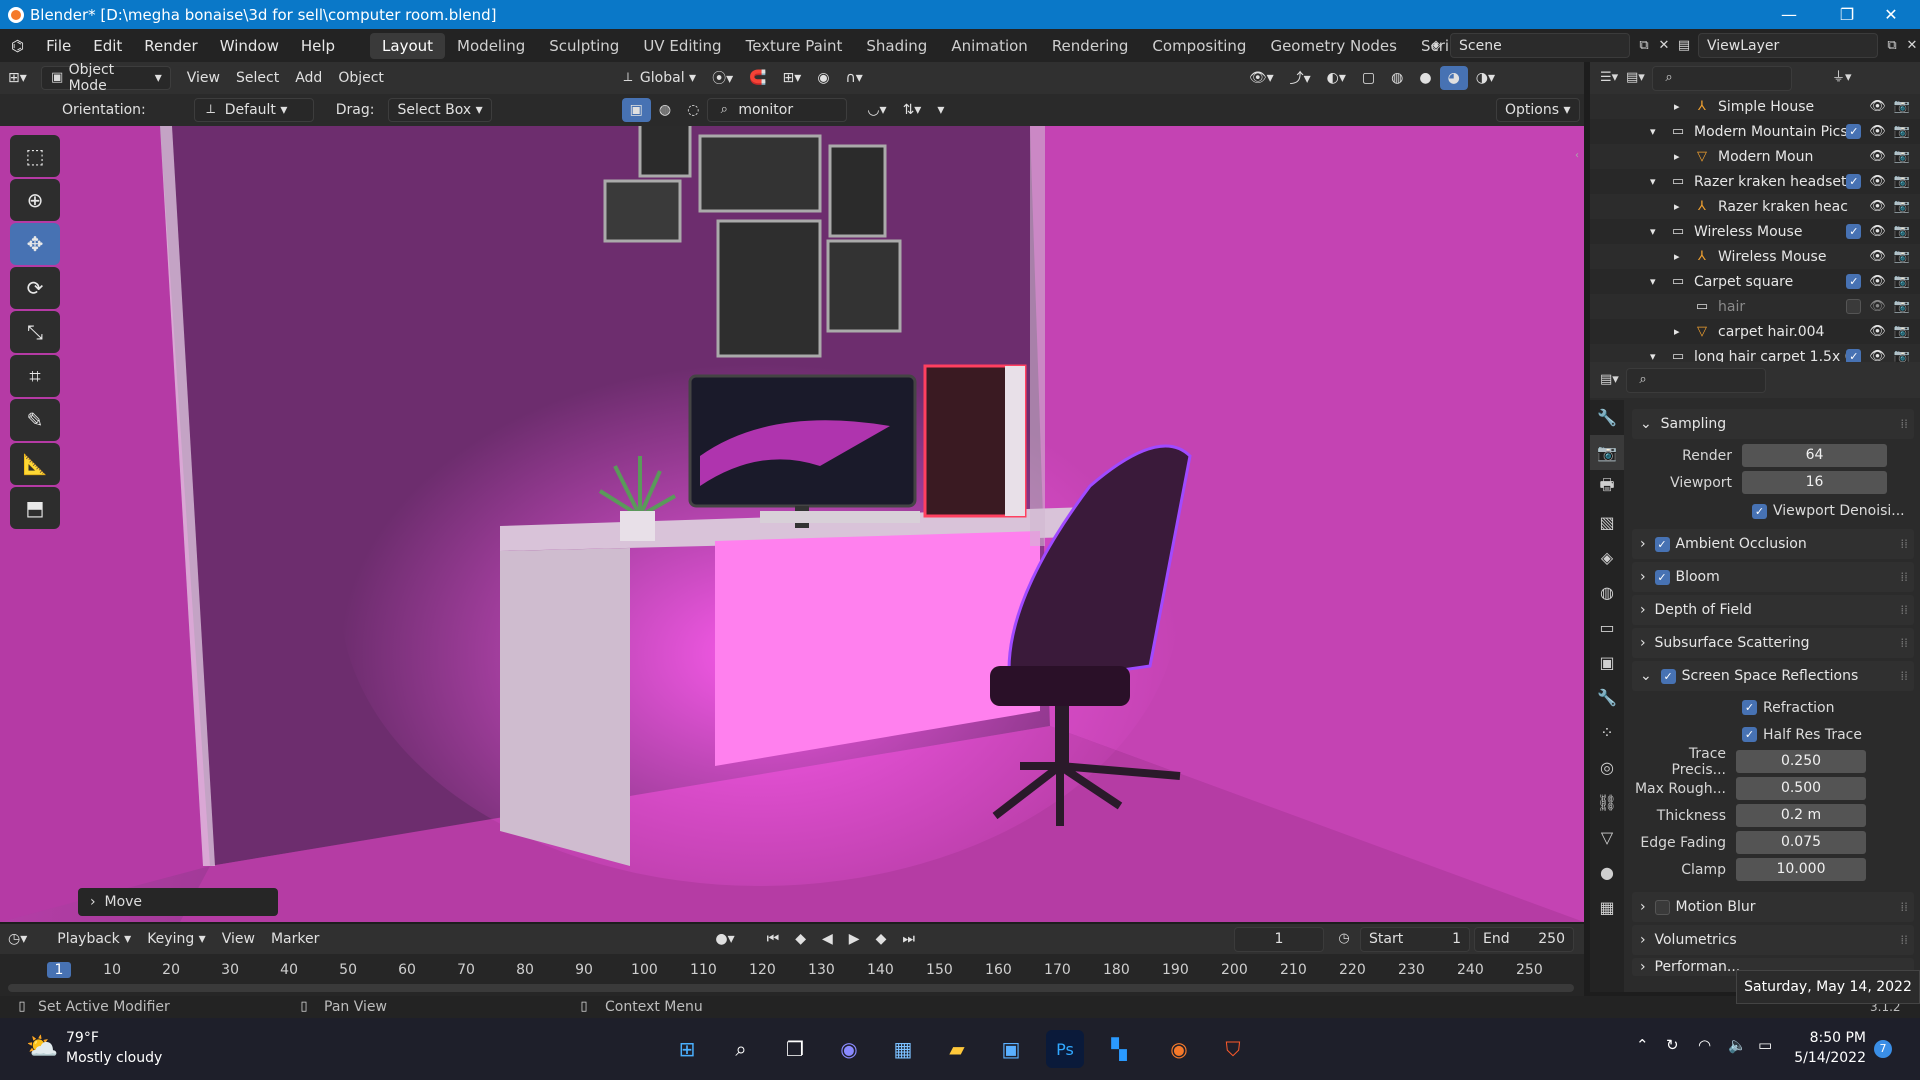  Describe the element at coordinates (1607, 732) in the screenshot. I see `particles-tab-icon: ⁘` at that location.